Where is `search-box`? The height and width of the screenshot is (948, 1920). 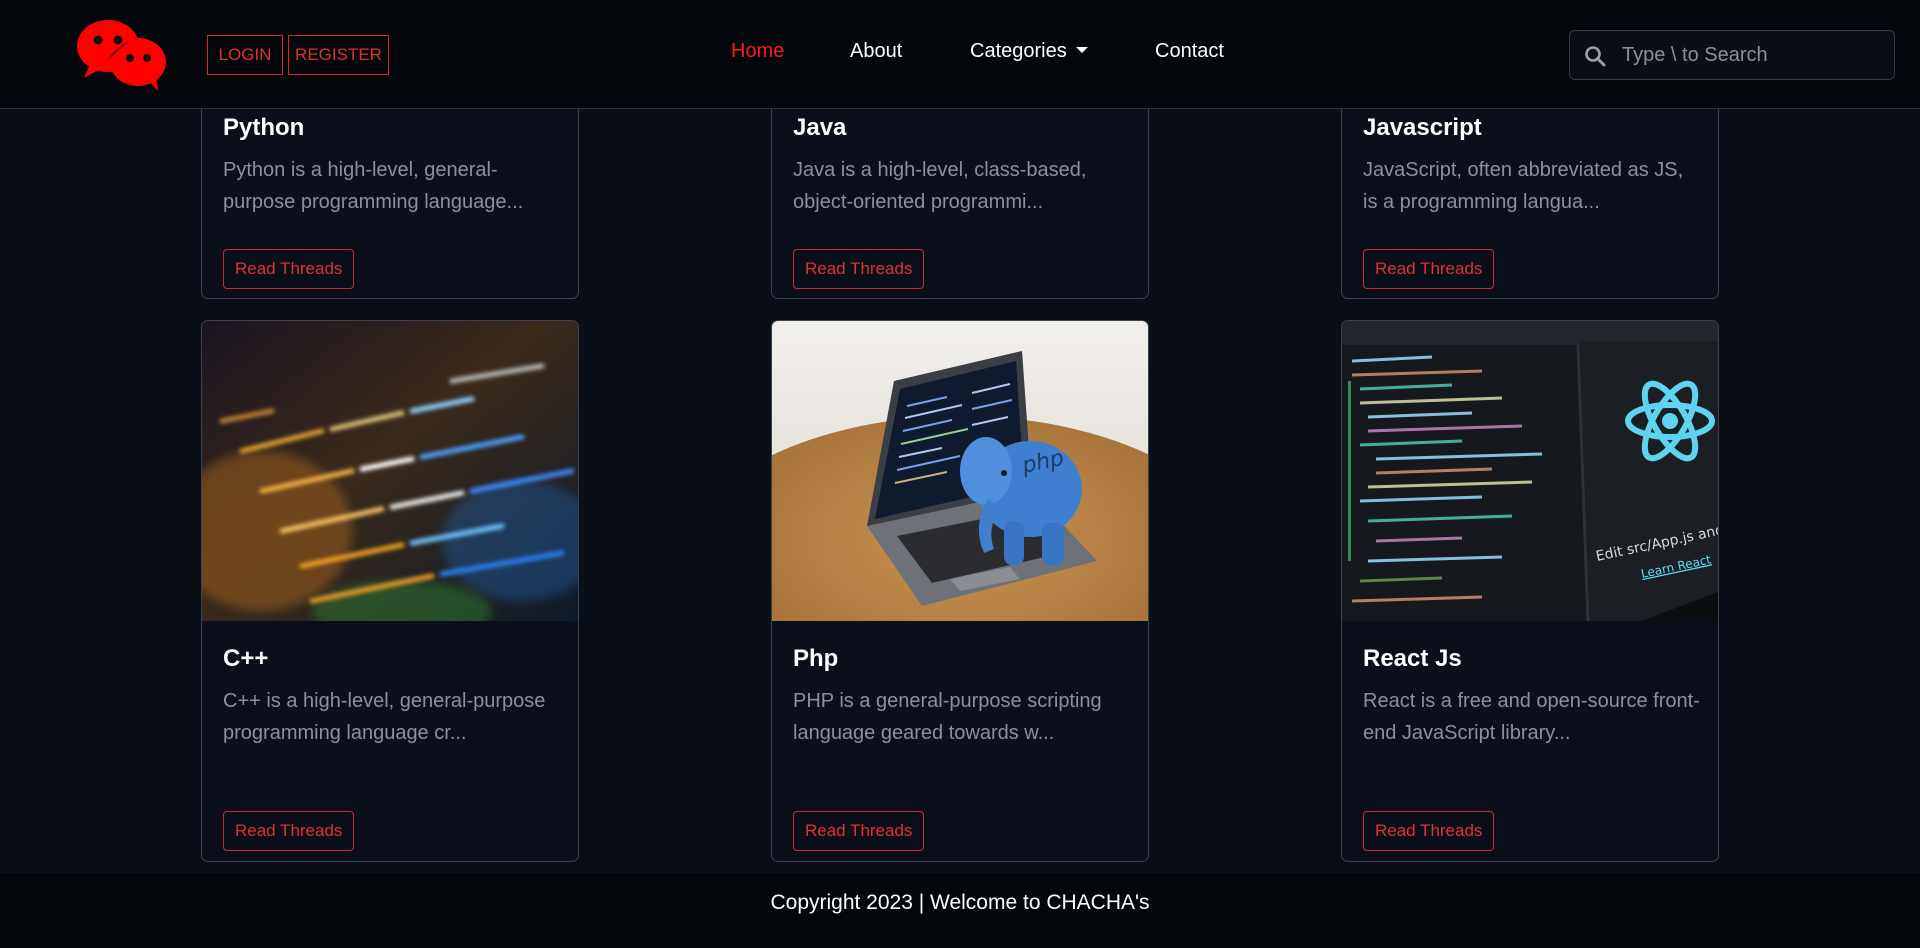 search-box is located at coordinates (1732, 55).